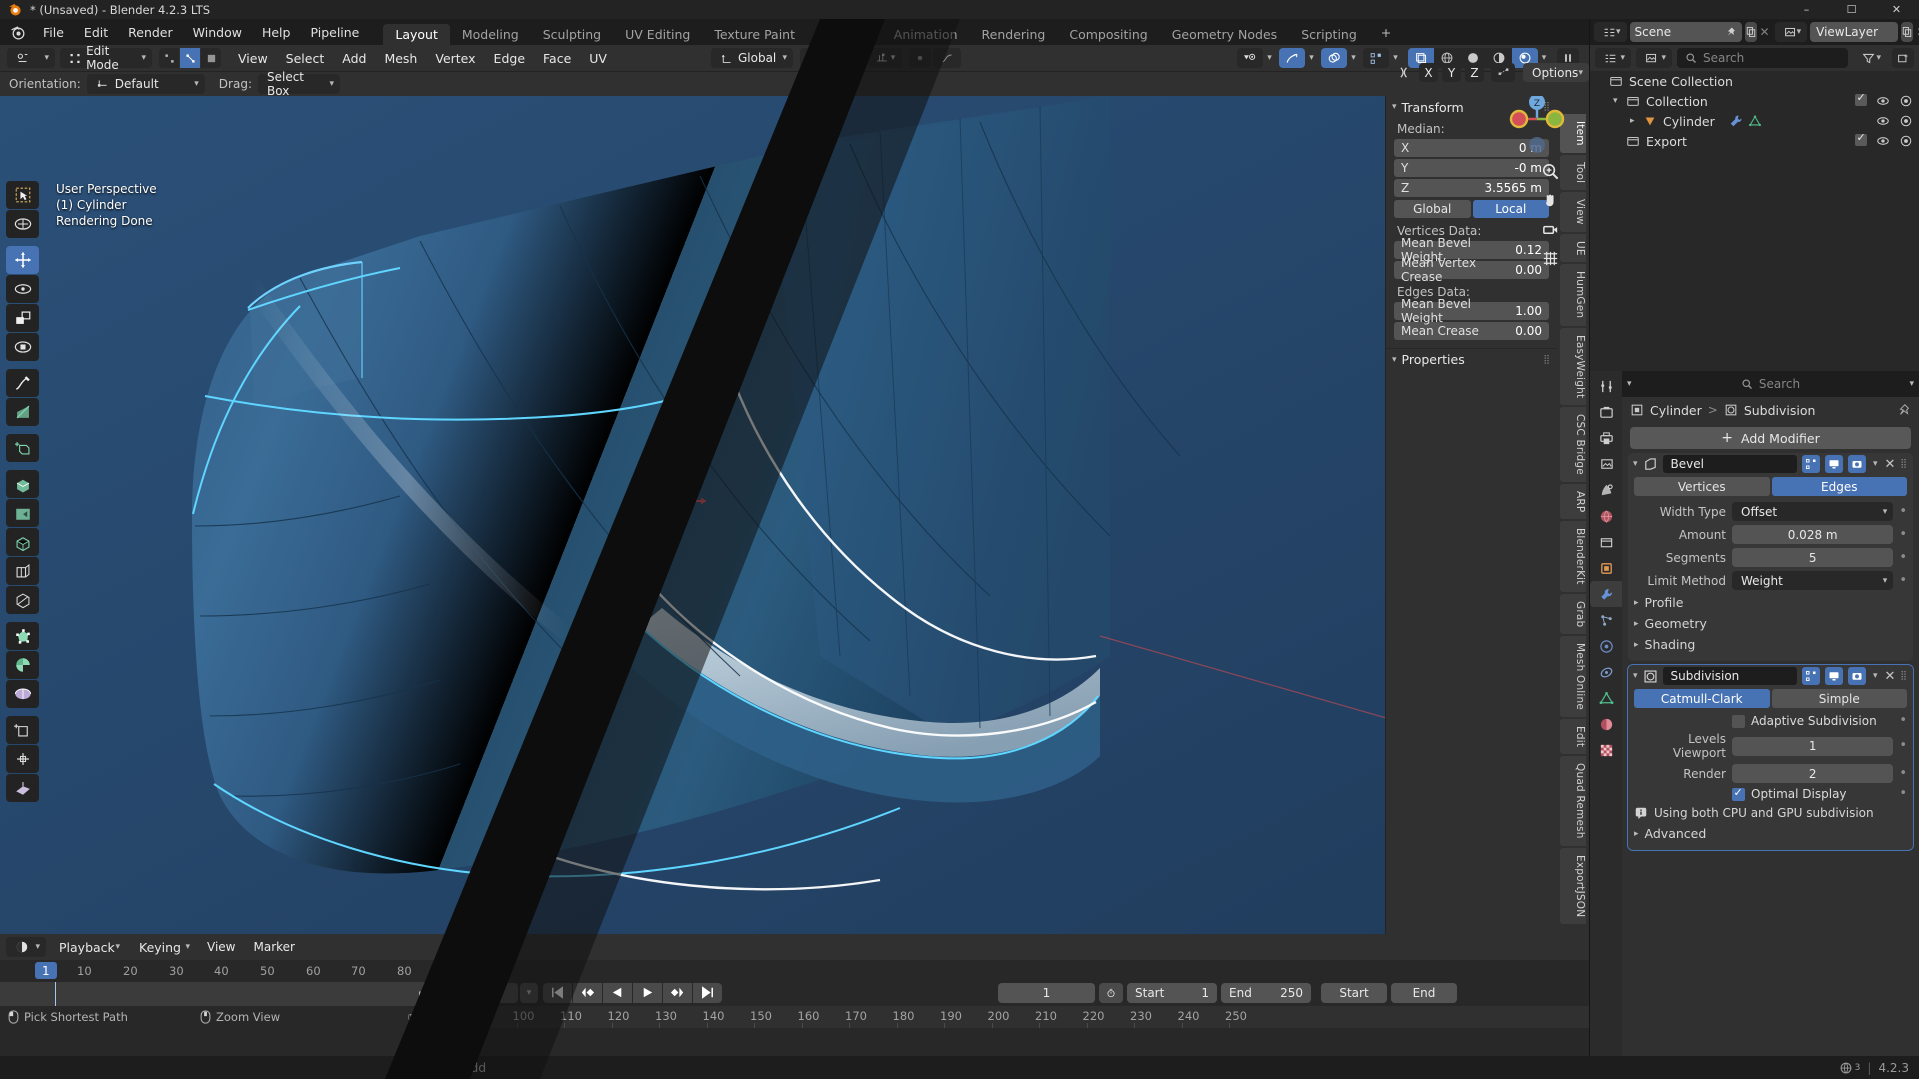  What do you see at coordinates (1606, 412) in the screenshot?
I see `tab-render` at bounding box center [1606, 412].